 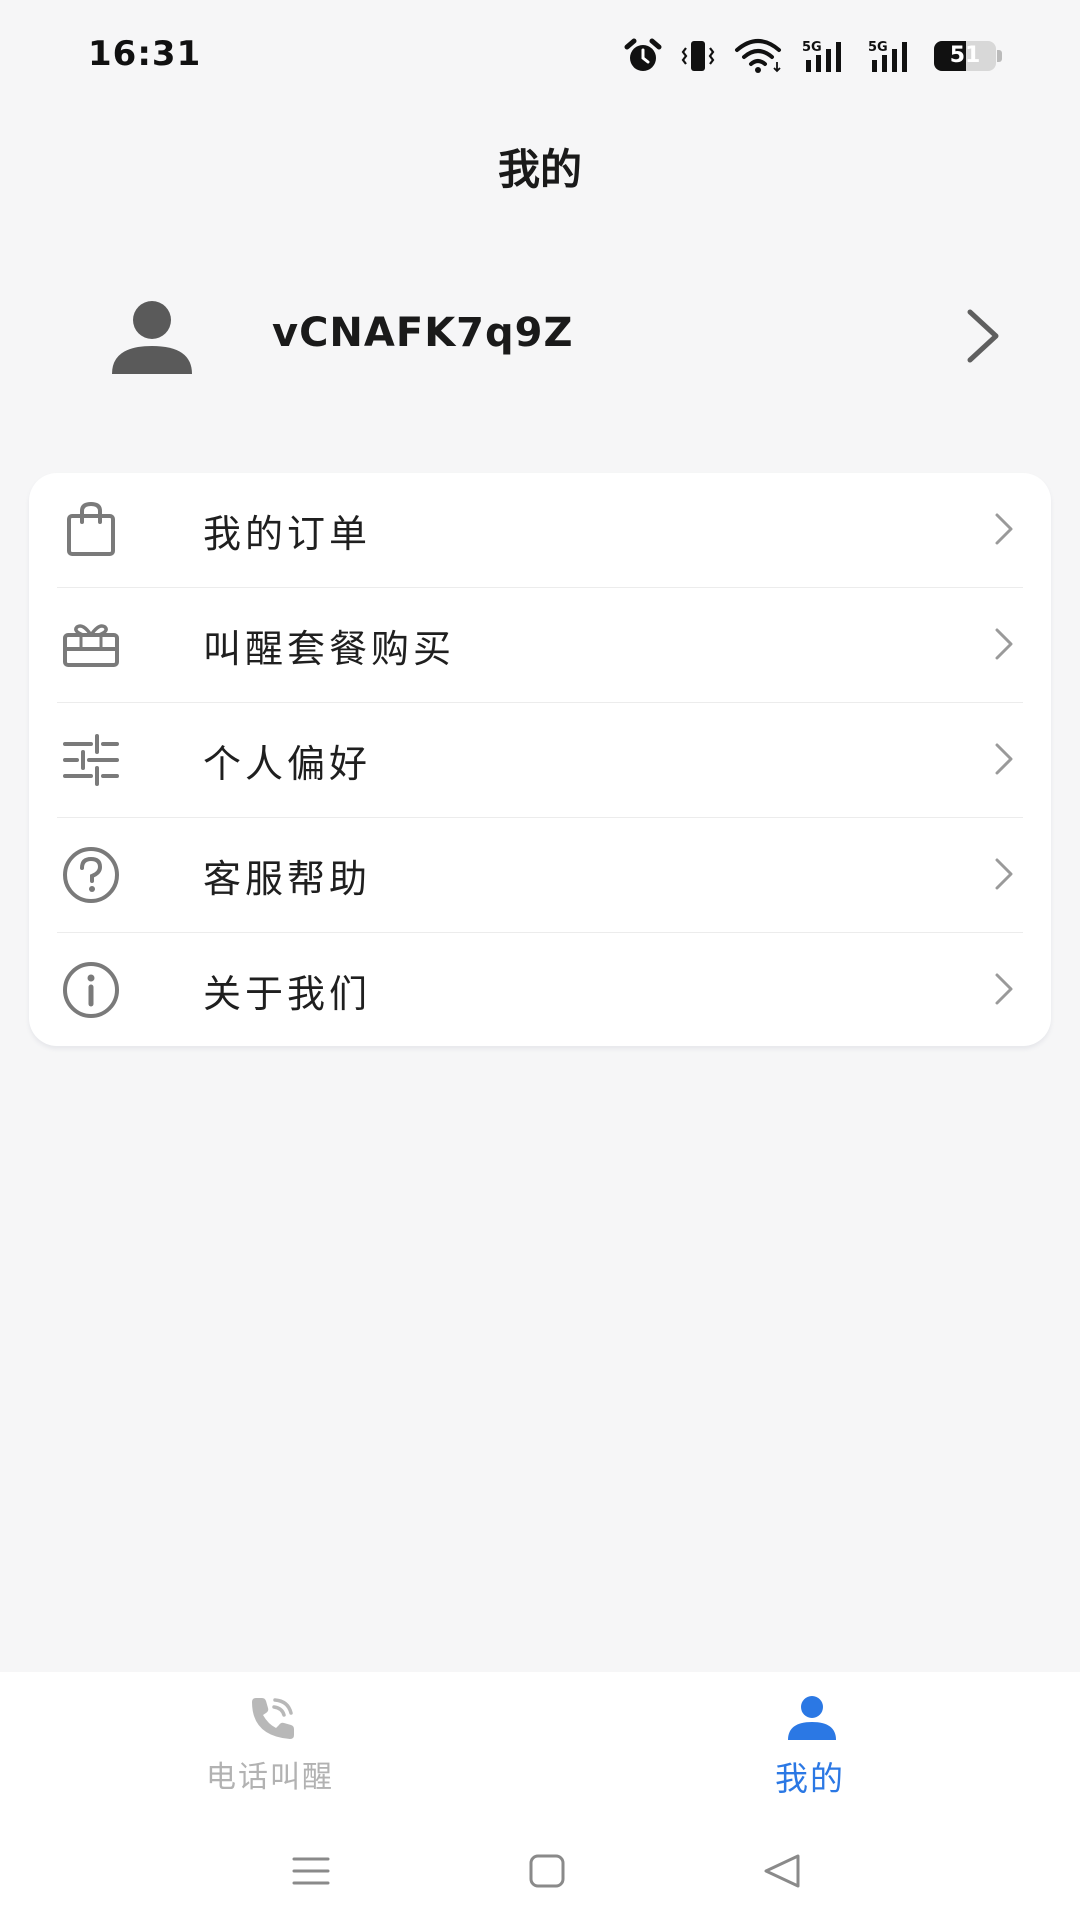 What do you see at coordinates (273, 1718) in the screenshot?
I see `phone-call-icon` at bounding box center [273, 1718].